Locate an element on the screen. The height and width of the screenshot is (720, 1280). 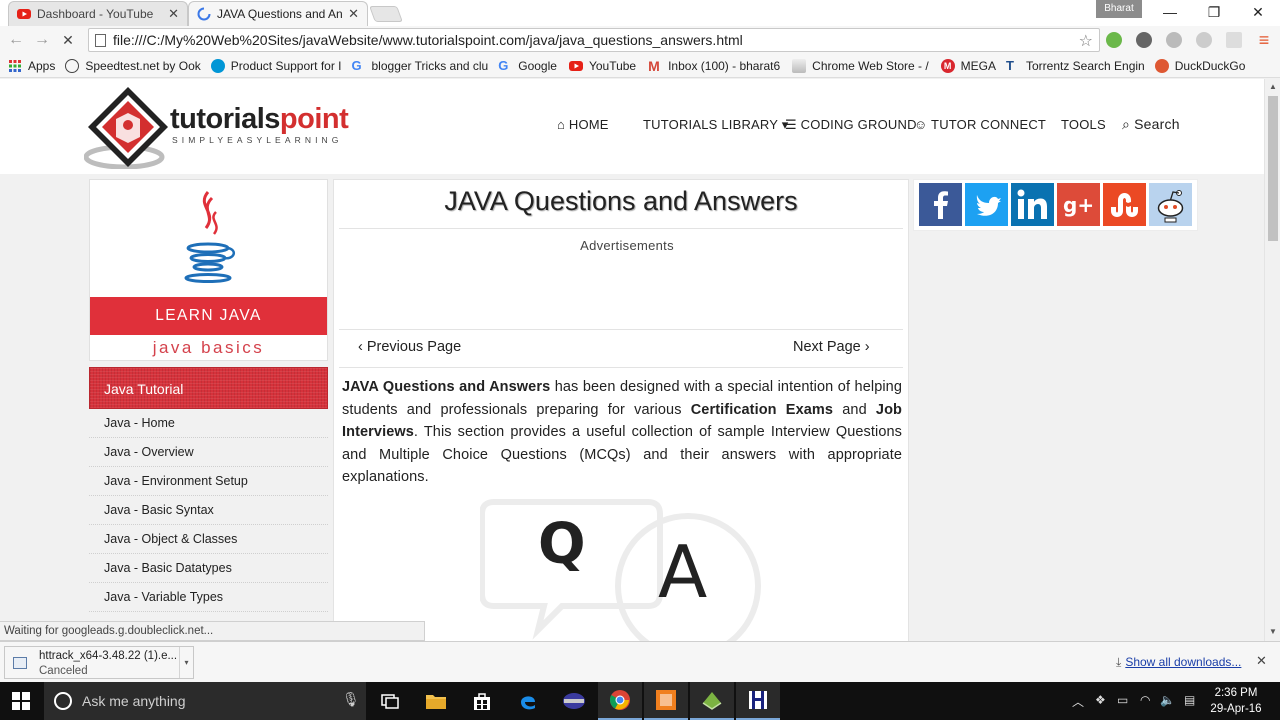
back-button: ← is located at coordinates (16, 40).